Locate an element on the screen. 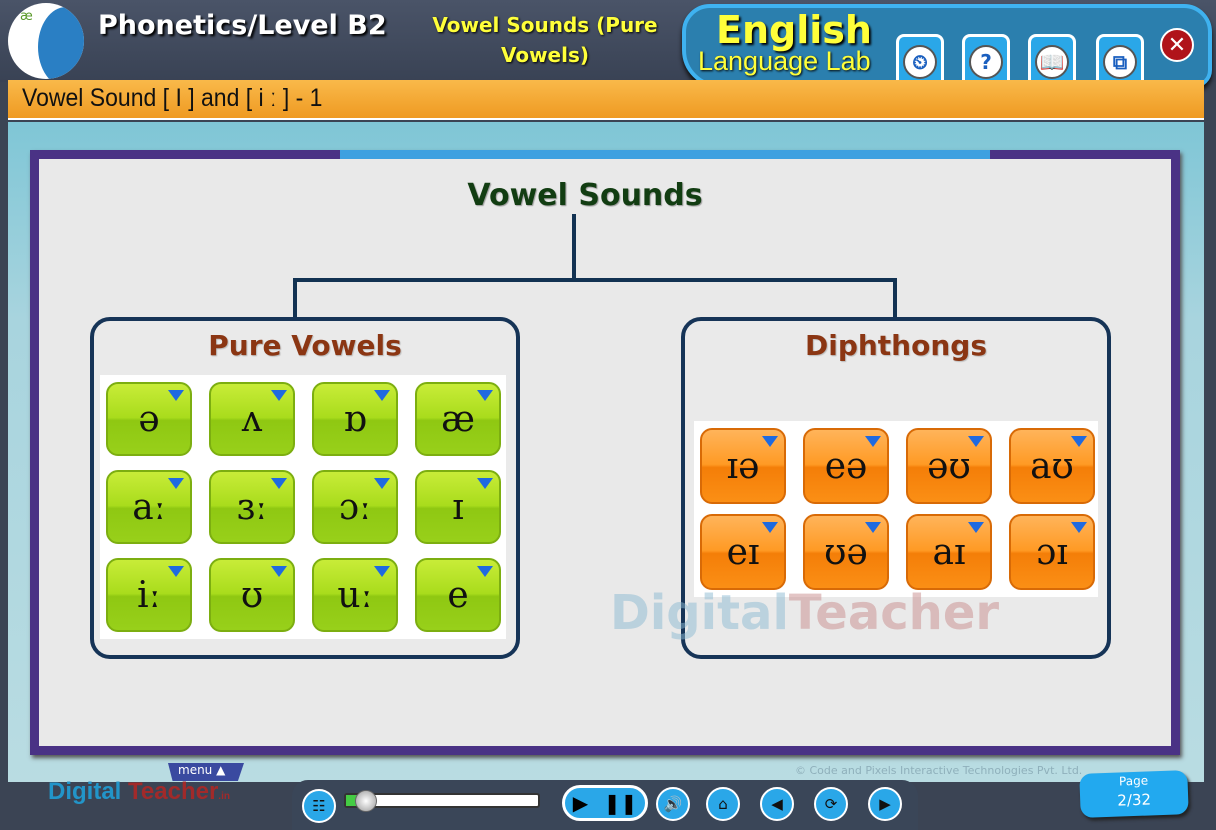 This screenshot has height=830, width=1216. pause-icon: ❚❚ is located at coordinates (620, 803).